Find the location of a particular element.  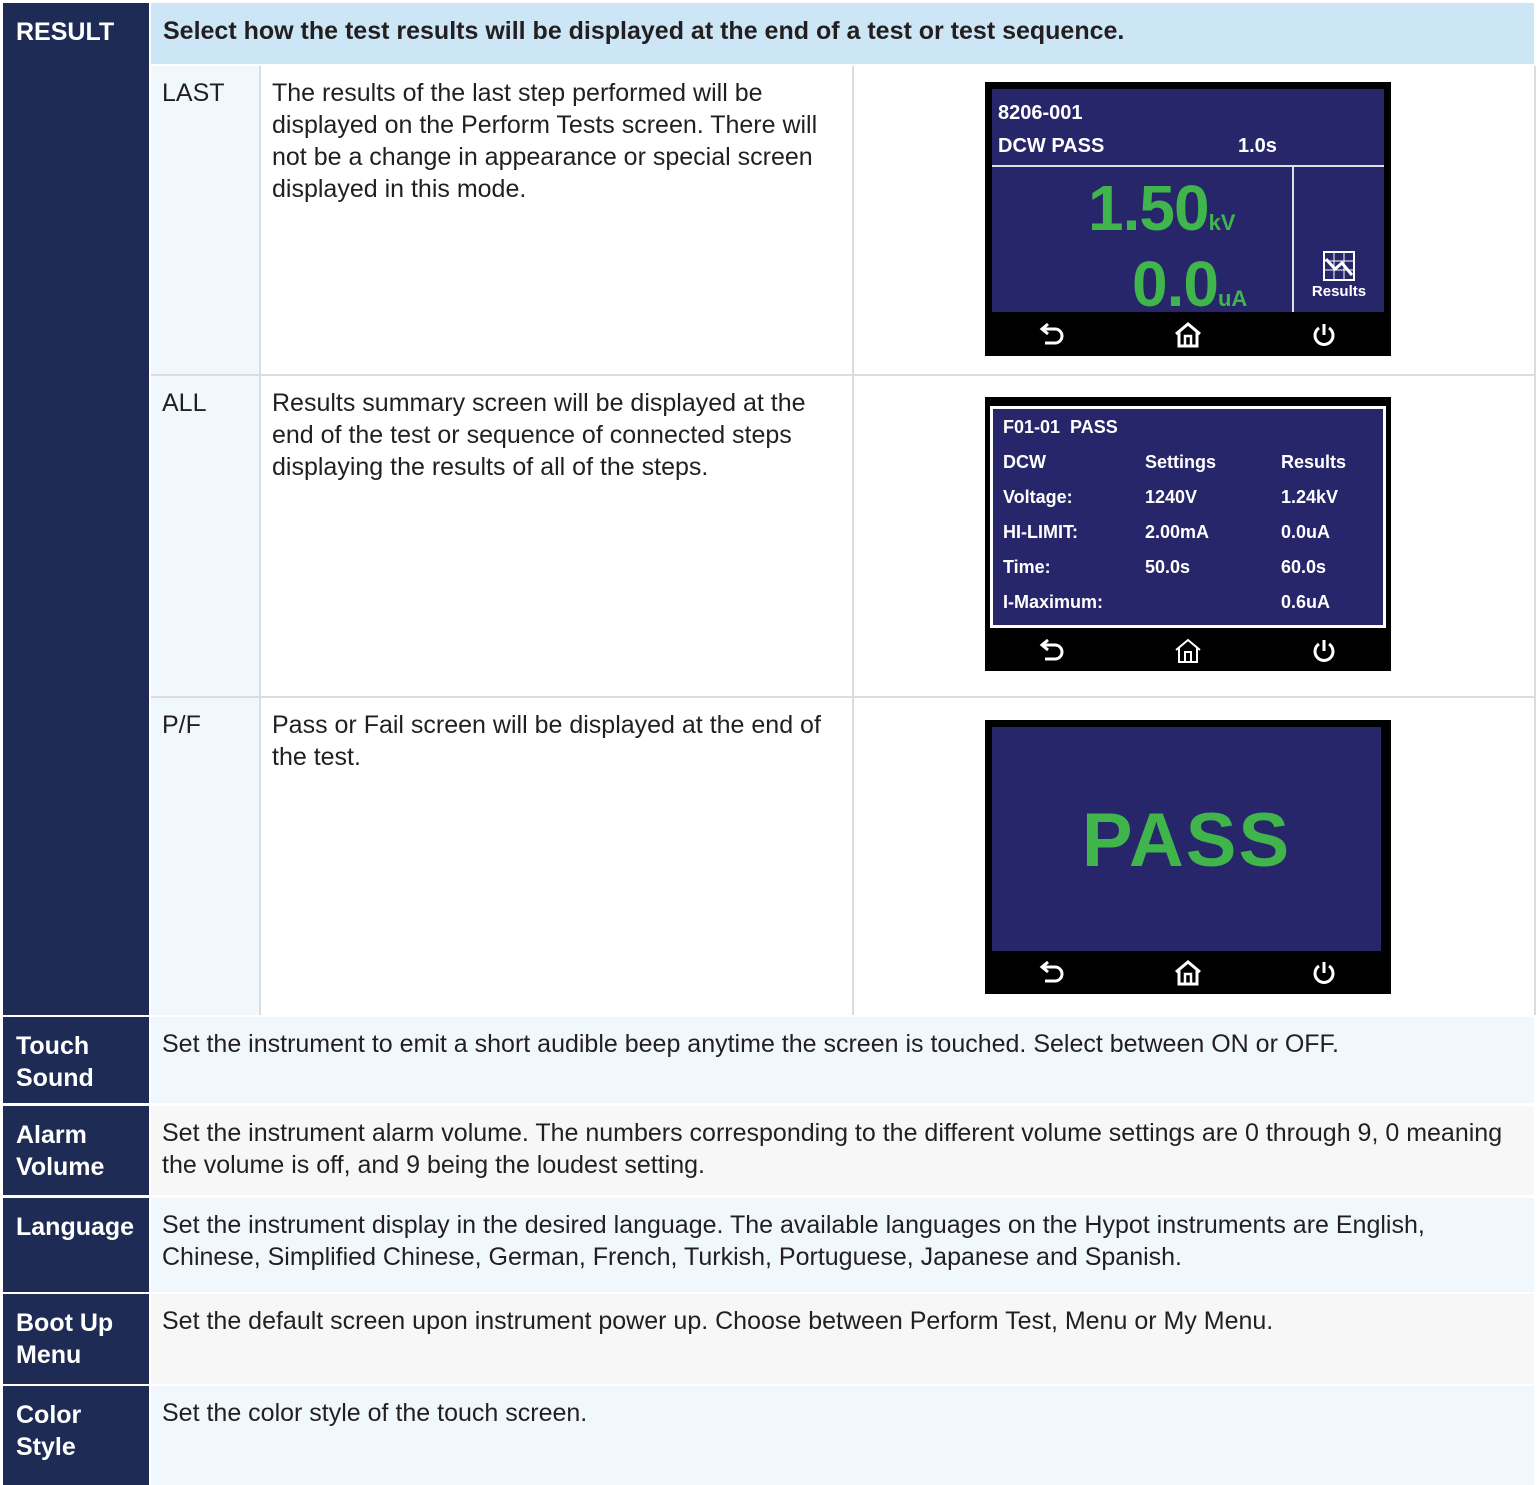

result-label: RESULT is located at coordinates (76, 509).